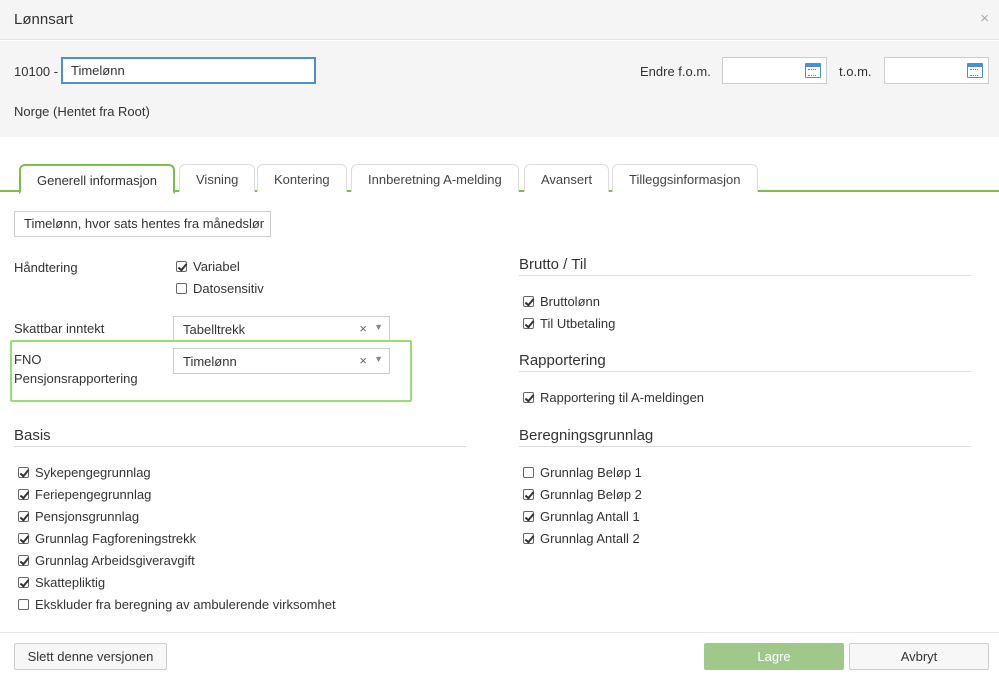 The image size is (999, 680). Describe the element at coordinates (553, 264) in the screenshot. I see `brutto-title: Brutto / Til` at that location.